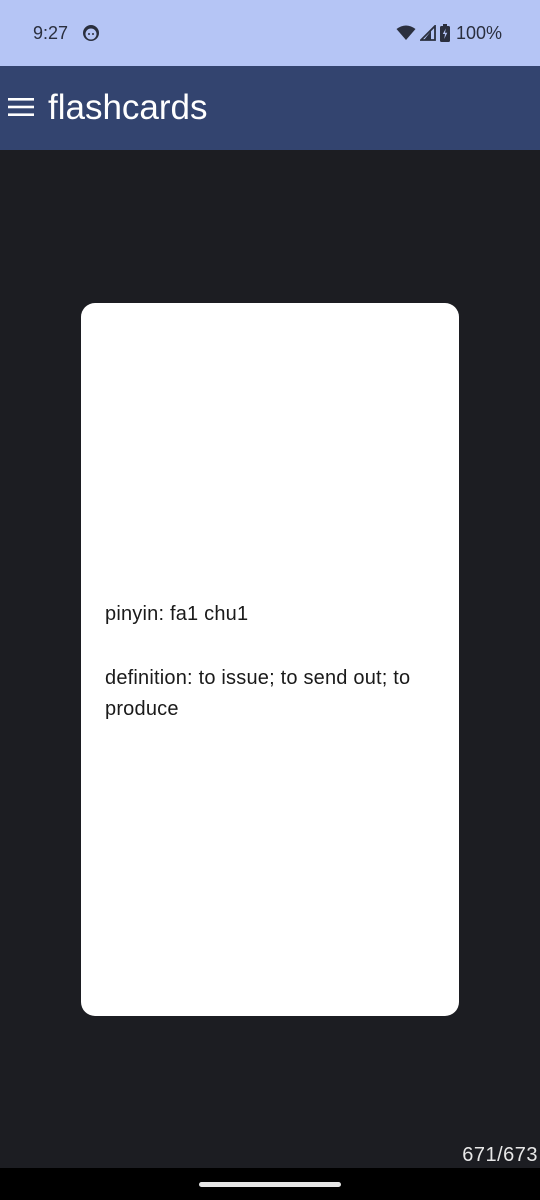 The height and width of the screenshot is (1200, 540). I want to click on face-notification-icon, so click(91, 33).